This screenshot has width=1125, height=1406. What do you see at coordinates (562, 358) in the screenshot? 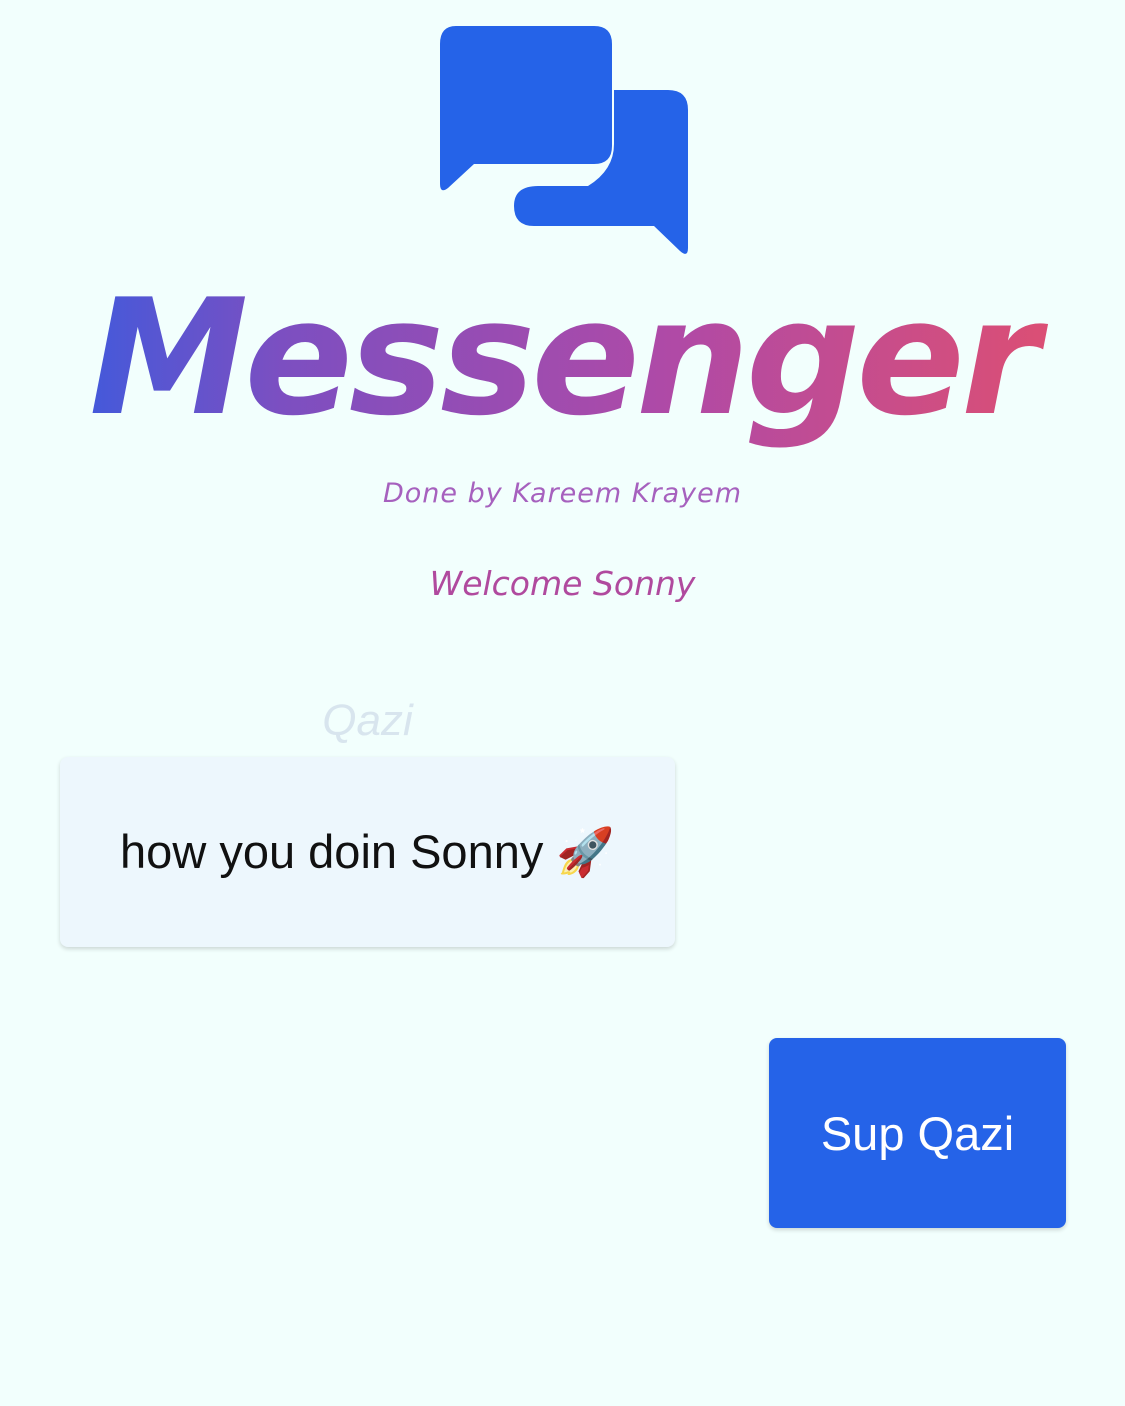
I see `app-title: Messenger` at bounding box center [562, 358].